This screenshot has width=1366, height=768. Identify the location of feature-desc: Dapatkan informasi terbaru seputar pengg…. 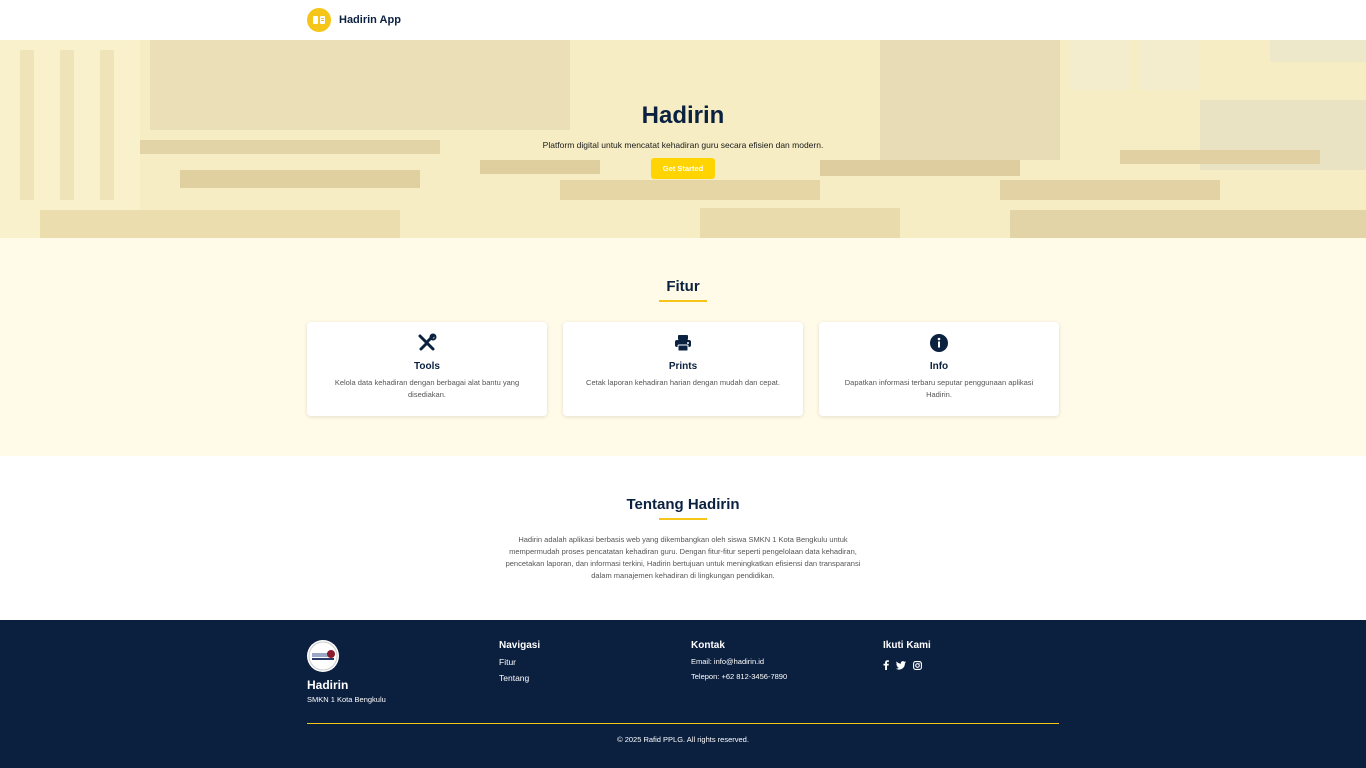
(939, 388).